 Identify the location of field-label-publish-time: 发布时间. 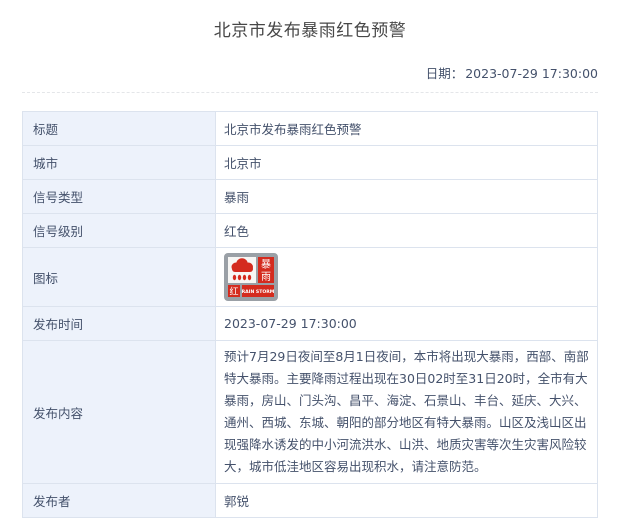
(119, 323).